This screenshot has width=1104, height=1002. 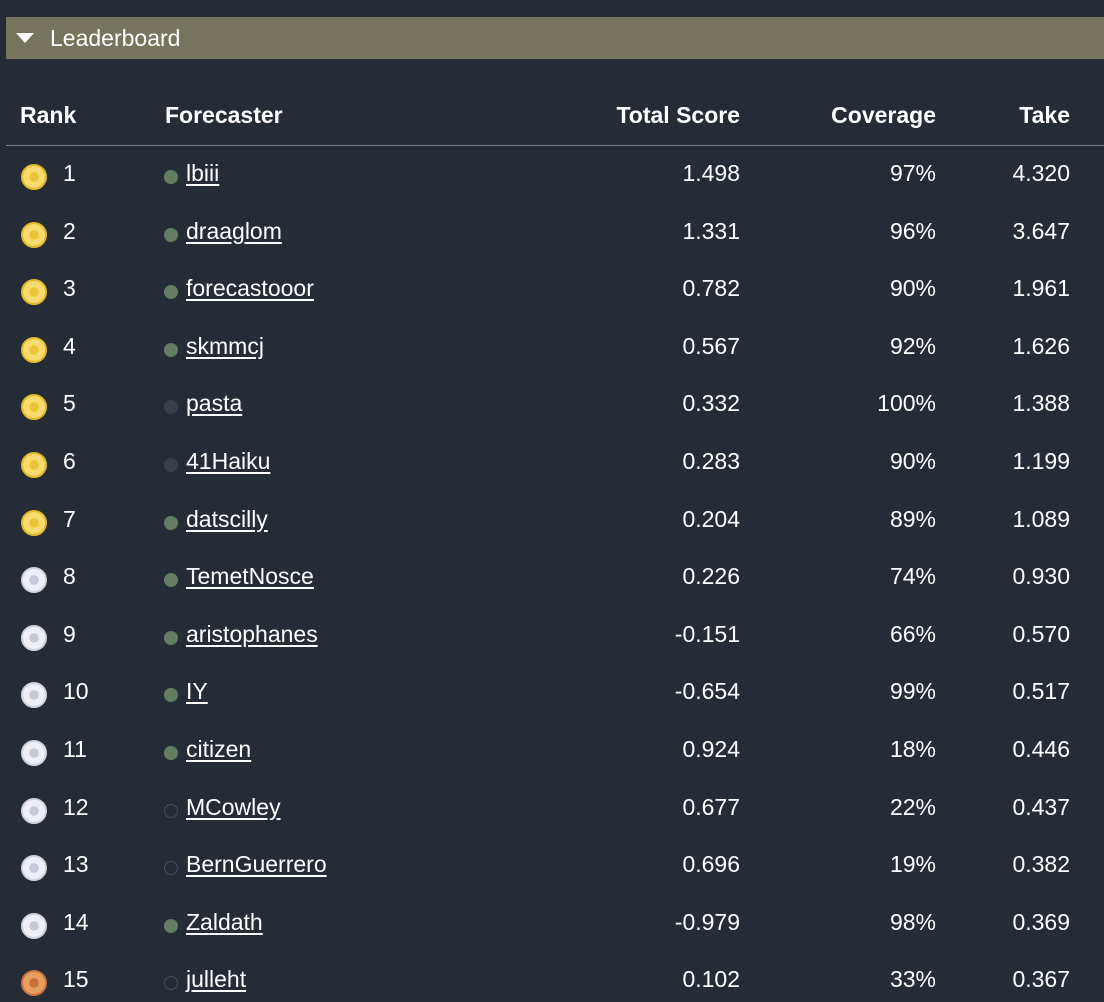 I want to click on total-score-value: 0.226, so click(x=711, y=576).